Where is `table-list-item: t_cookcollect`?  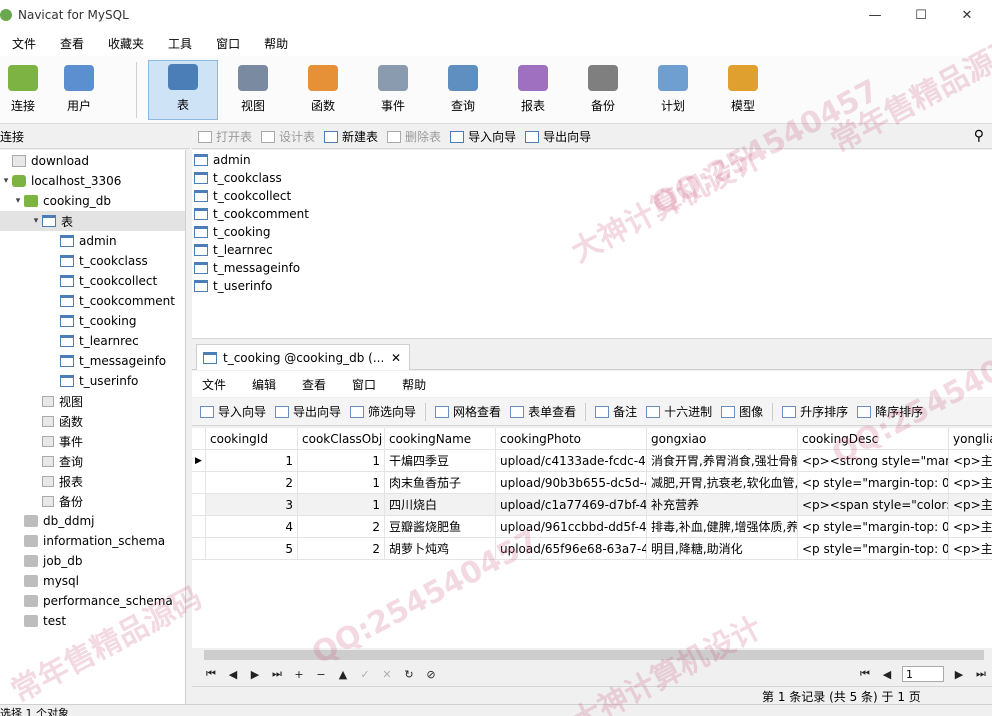 table-list-item: t_cookcollect is located at coordinates (242, 196).